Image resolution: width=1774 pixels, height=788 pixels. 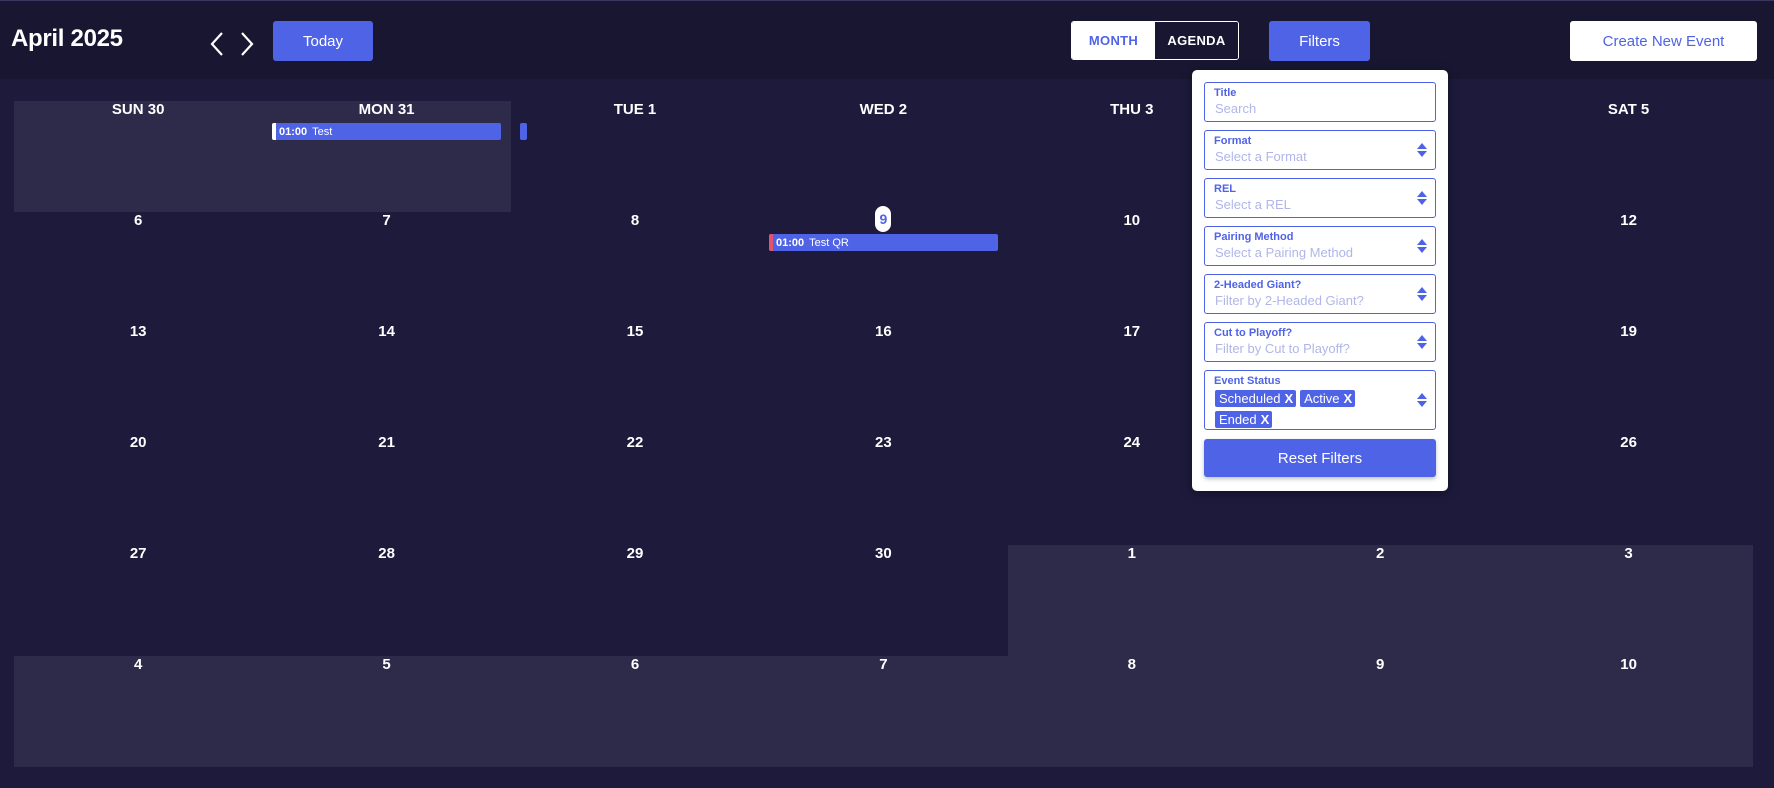 I want to click on day-cell: 29, so click(x=635, y=600).